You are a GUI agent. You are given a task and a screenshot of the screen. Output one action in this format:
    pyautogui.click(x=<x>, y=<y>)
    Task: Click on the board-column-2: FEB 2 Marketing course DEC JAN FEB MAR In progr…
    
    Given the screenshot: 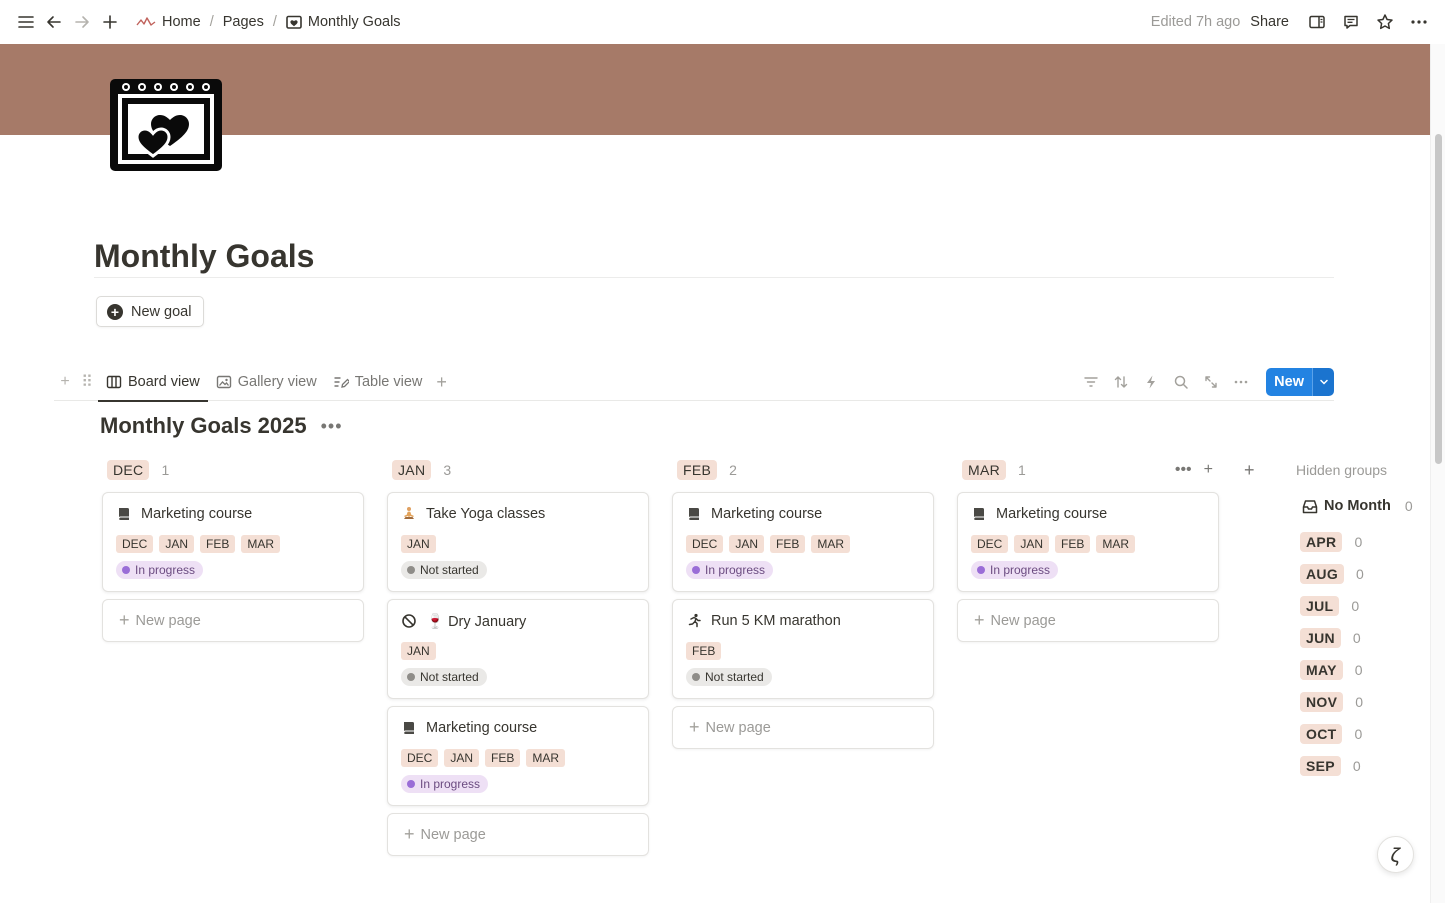 What is the action you would take?
    pyautogui.click(x=803, y=603)
    